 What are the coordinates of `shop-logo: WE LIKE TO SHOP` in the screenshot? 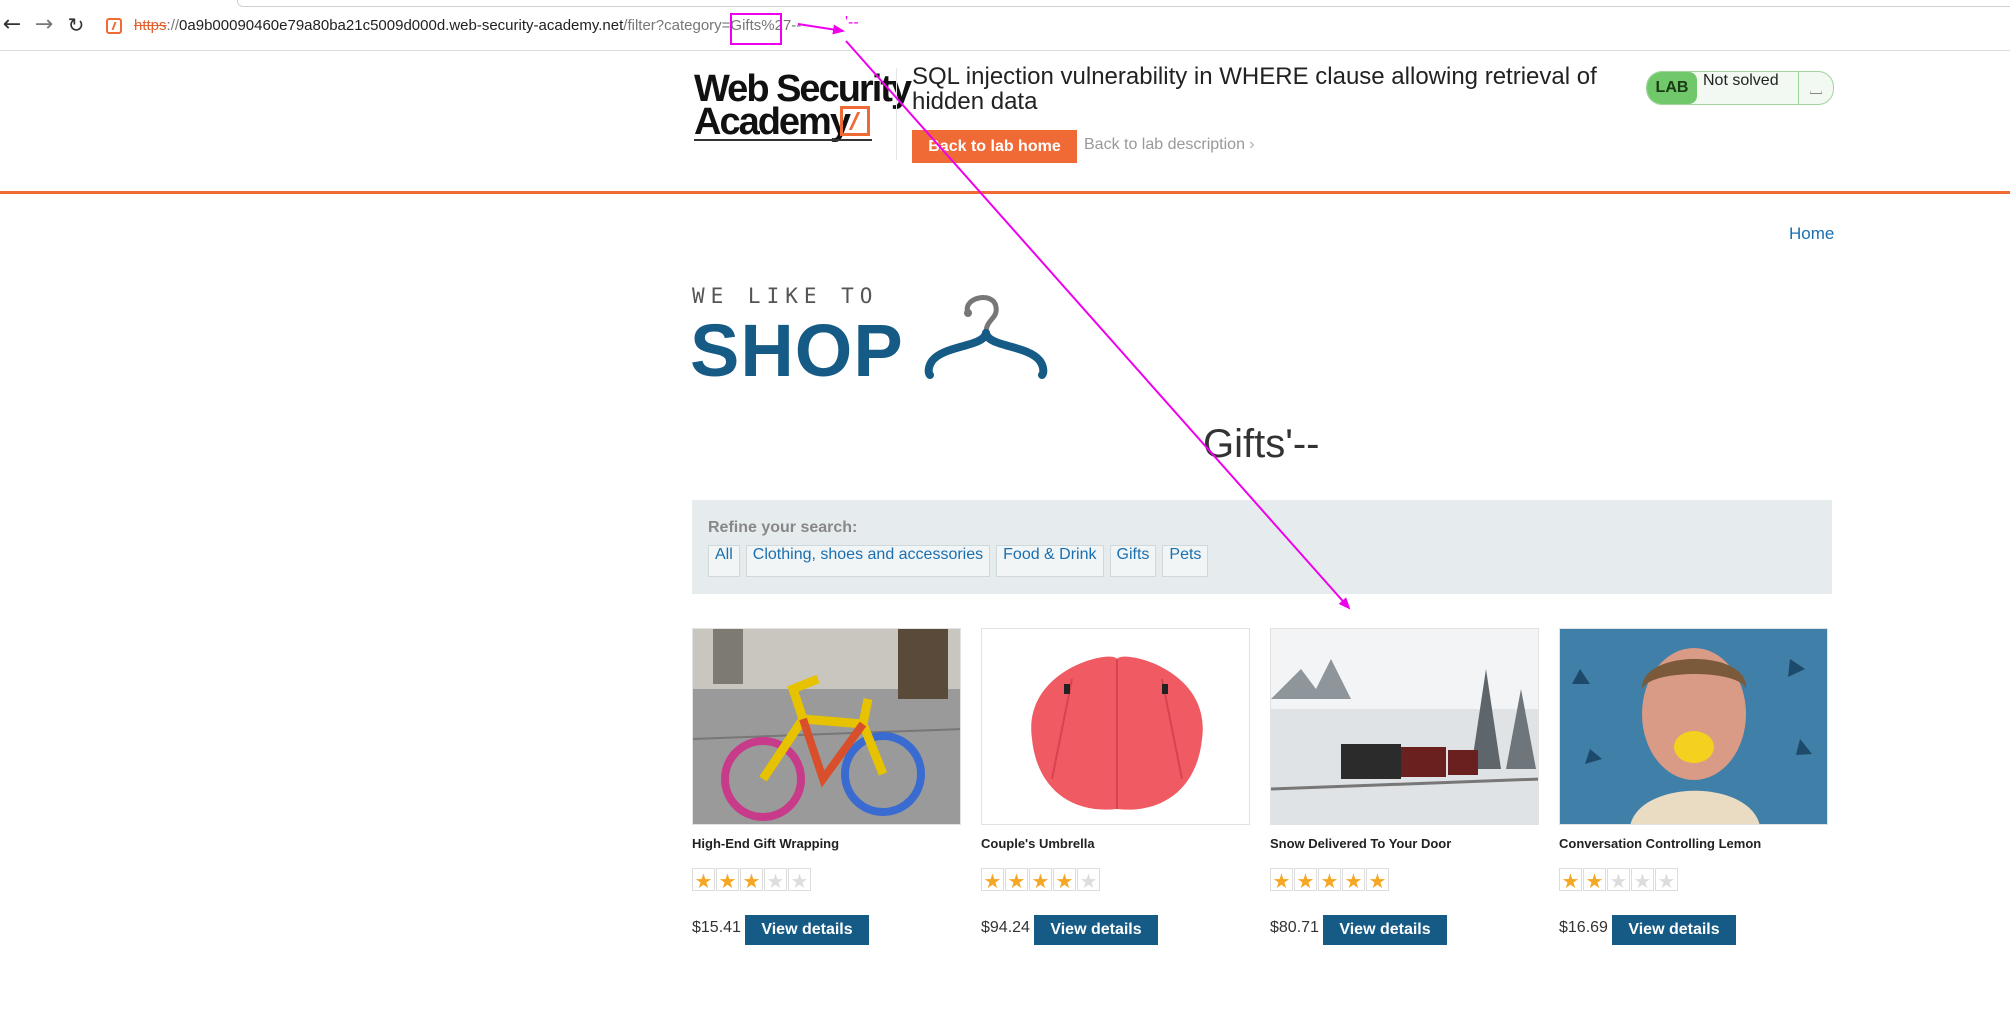 It's located at (870, 338).